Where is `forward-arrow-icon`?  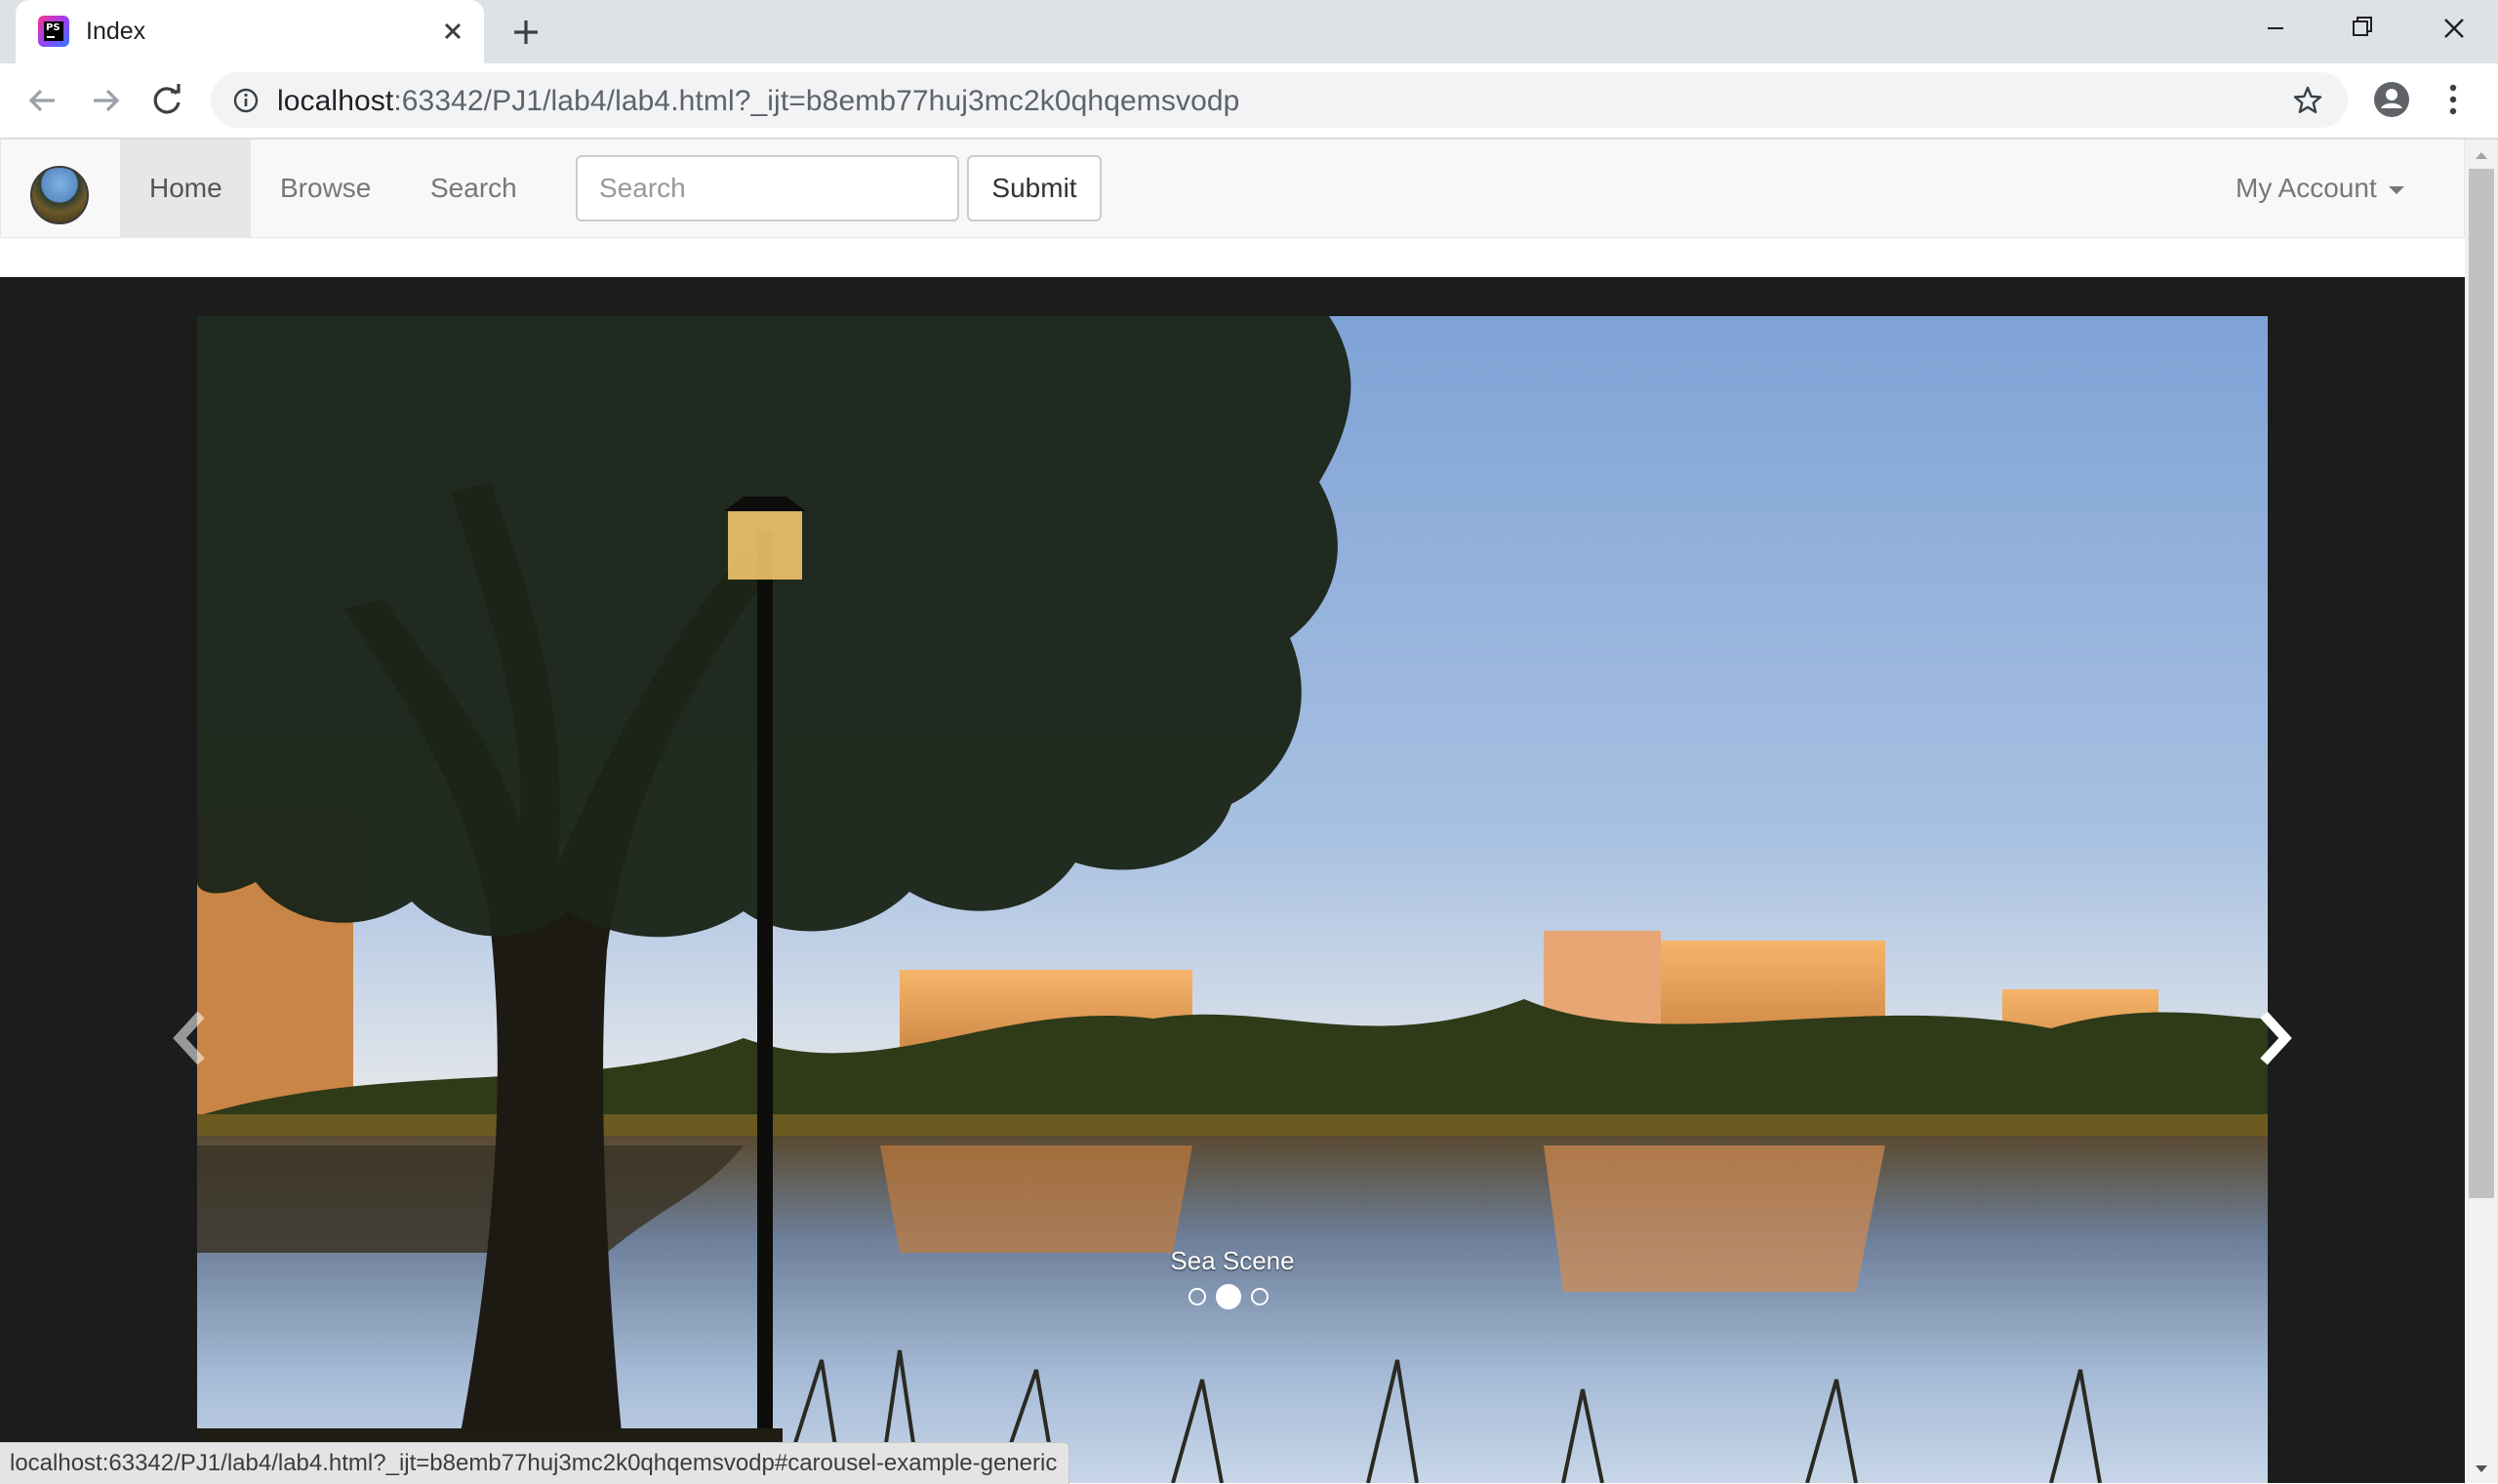
forward-arrow-icon is located at coordinates (105, 100).